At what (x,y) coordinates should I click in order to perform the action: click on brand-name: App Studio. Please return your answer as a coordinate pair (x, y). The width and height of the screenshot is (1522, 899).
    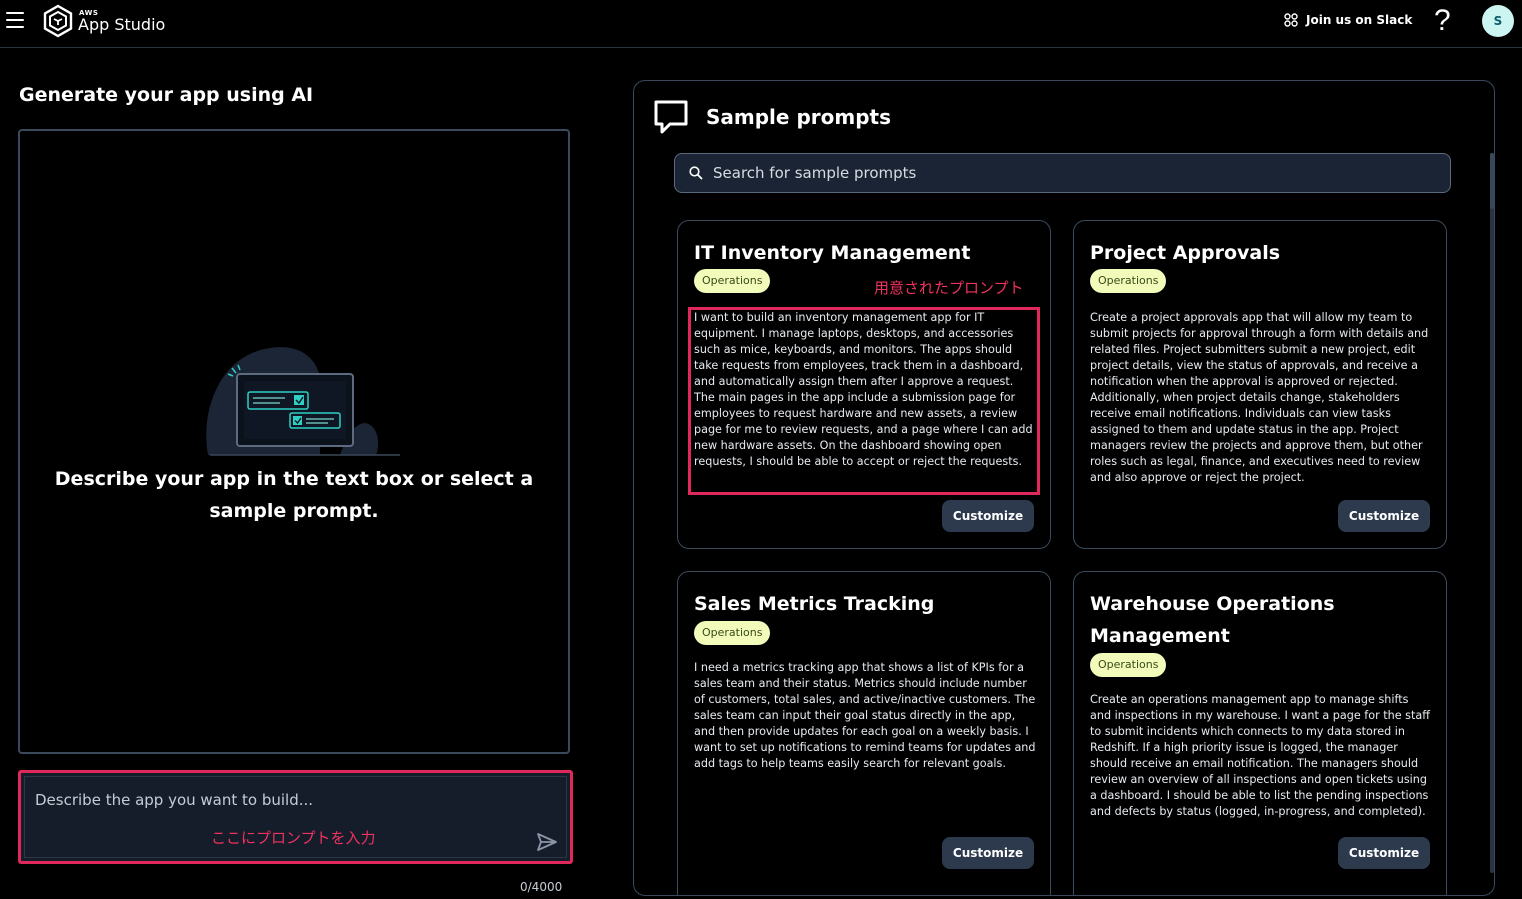
    Looking at the image, I should click on (122, 24).